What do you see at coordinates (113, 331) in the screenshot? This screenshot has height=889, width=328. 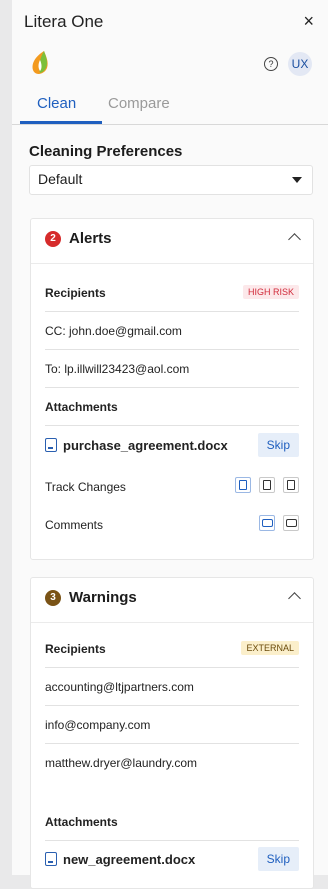 I see `recipient-cc: CC: john.doe@gmail.com` at bounding box center [113, 331].